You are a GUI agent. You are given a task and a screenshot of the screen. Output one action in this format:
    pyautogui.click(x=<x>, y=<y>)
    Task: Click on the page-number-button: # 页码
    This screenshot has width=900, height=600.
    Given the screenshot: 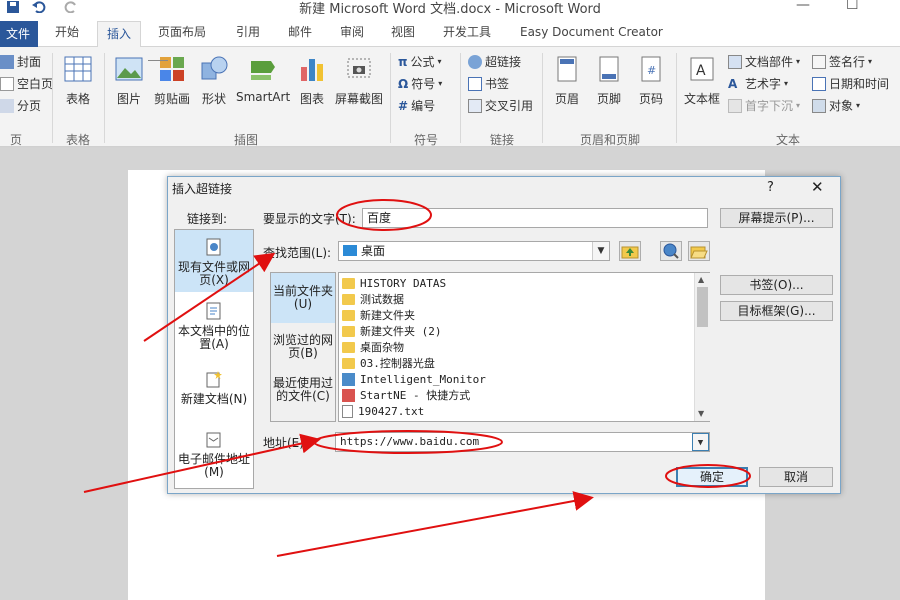 What is the action you would take?
    pyautogui.click(x=651, y=81)
    